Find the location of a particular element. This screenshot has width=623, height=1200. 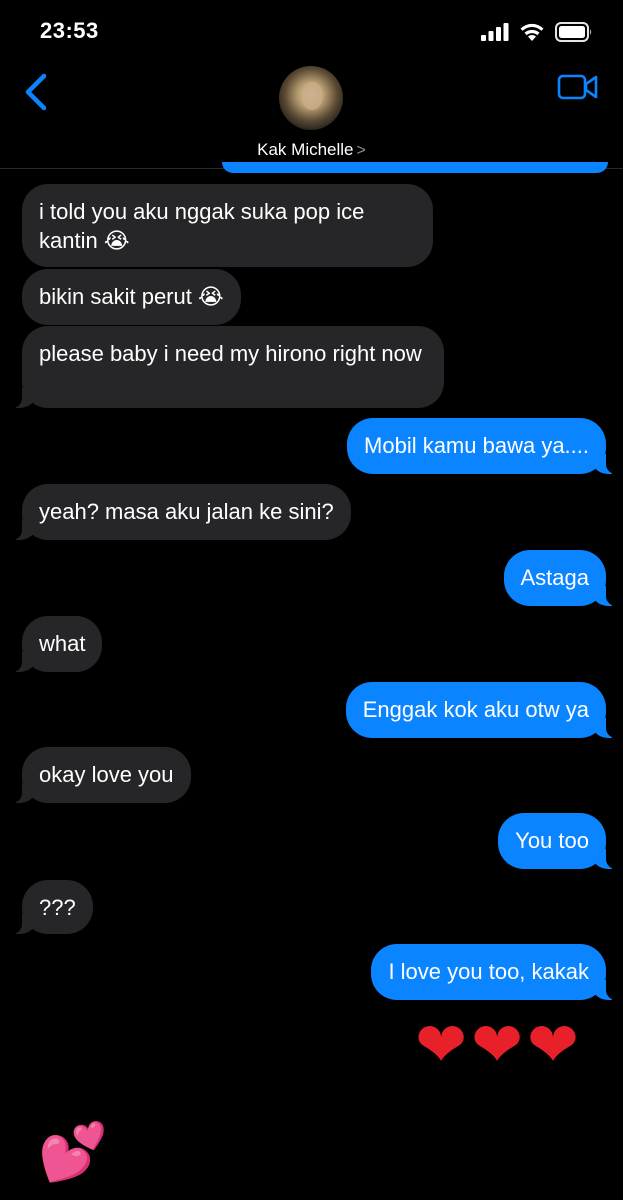

video-camera-icon is located at coordinates (577, 87).